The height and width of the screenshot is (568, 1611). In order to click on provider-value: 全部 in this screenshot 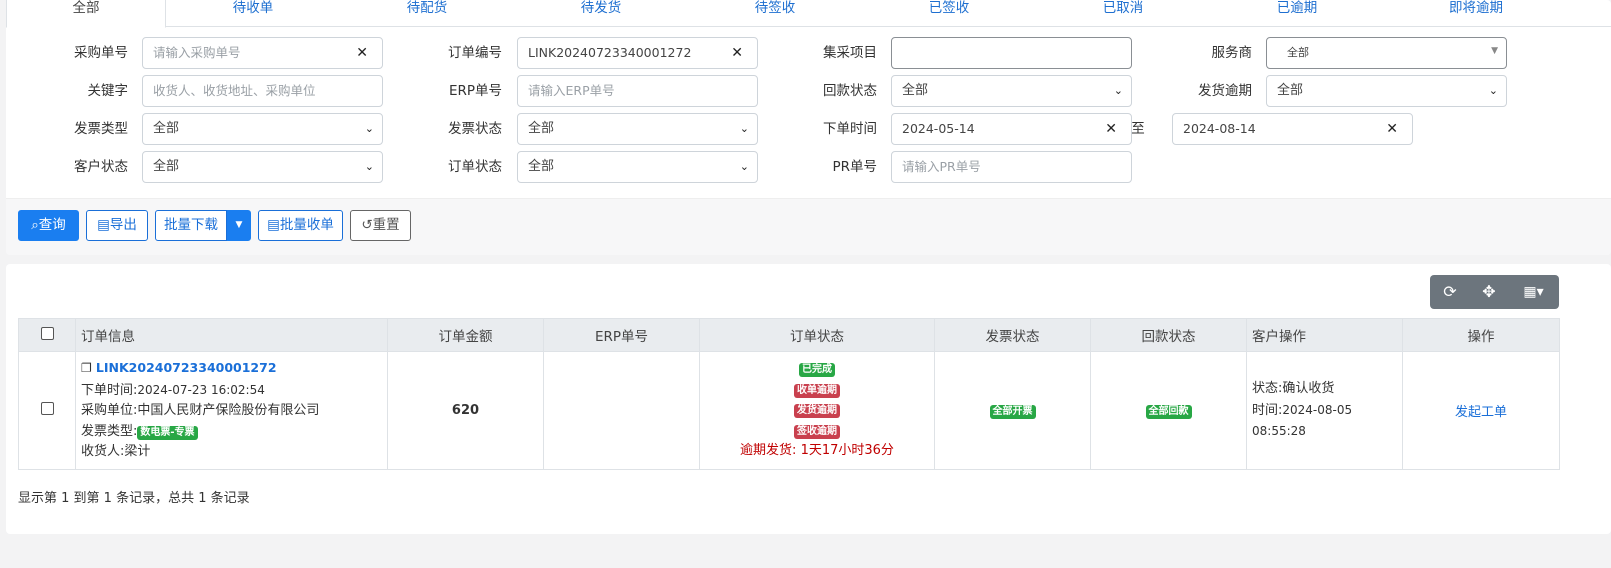, I will do `click(1298, 52)`.